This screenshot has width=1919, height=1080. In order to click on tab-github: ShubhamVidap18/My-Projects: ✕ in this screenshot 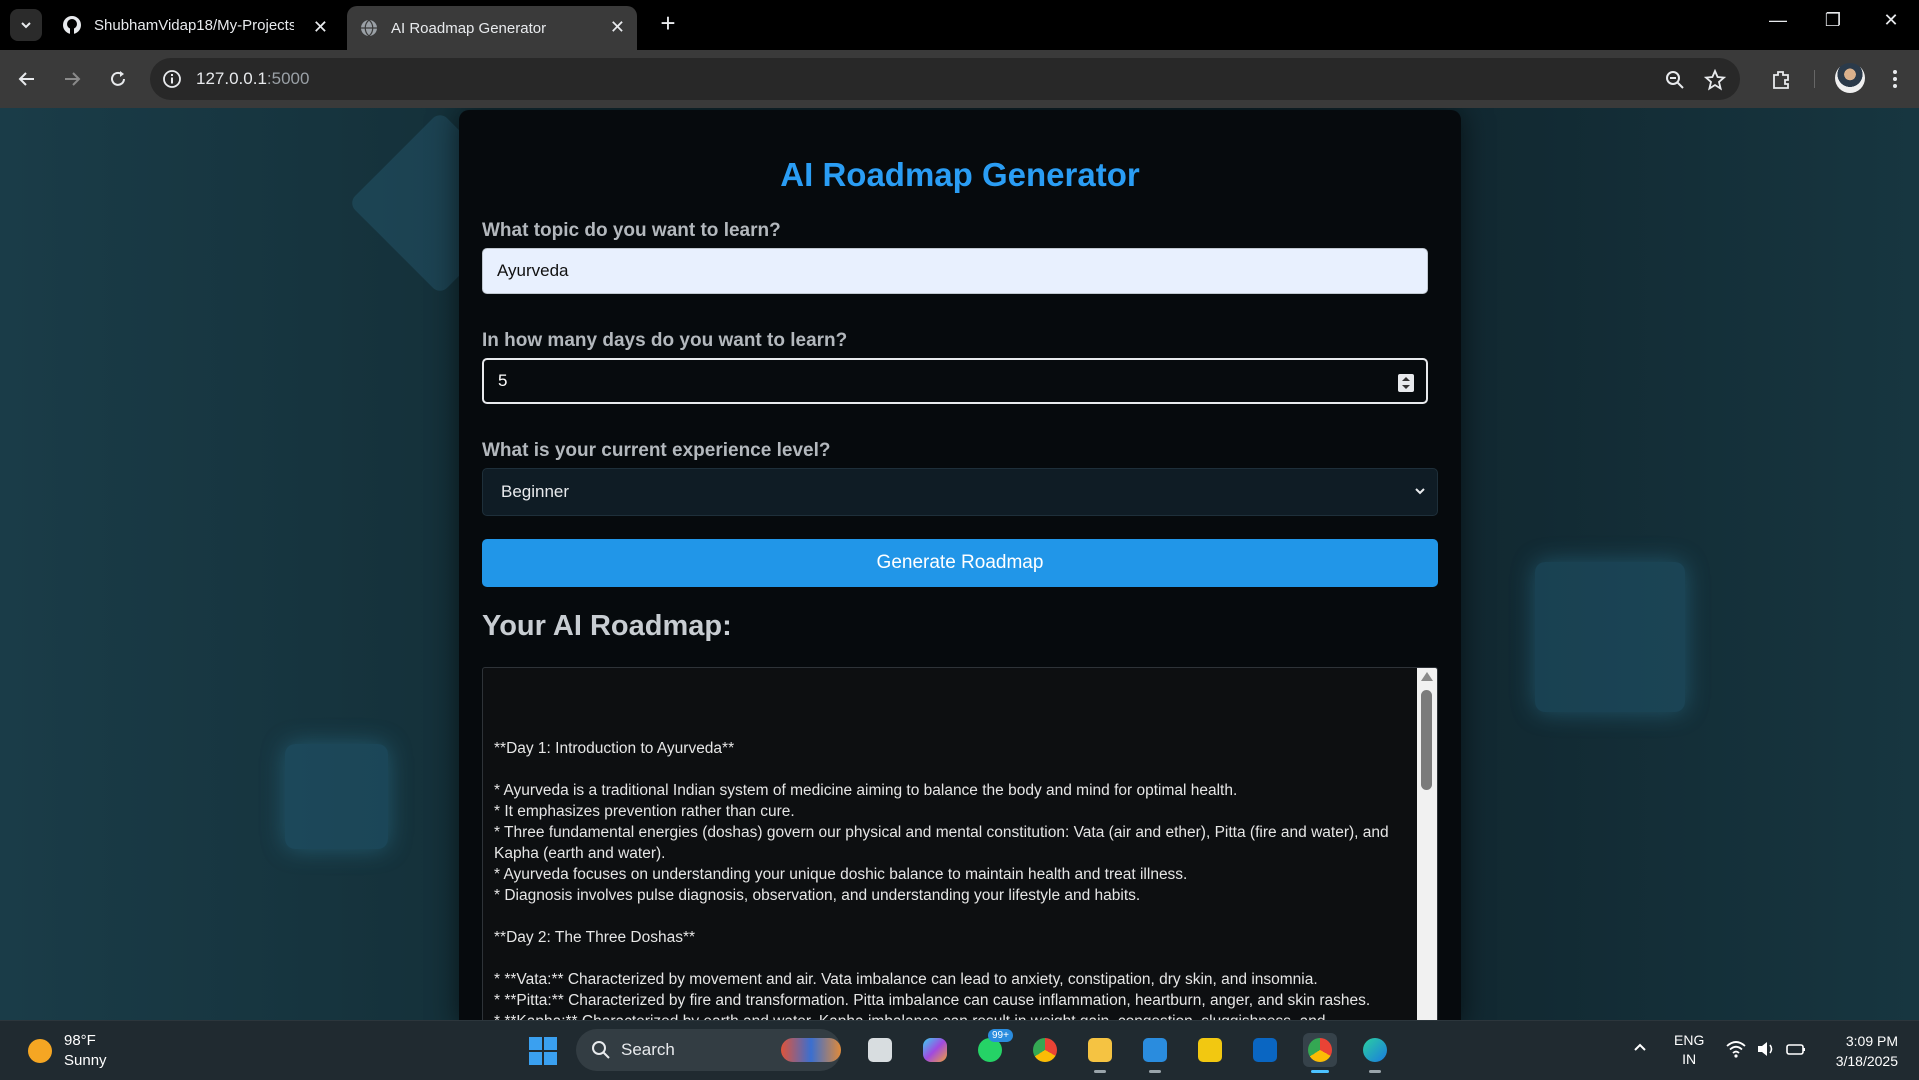, I will do `click(195, 25)`.